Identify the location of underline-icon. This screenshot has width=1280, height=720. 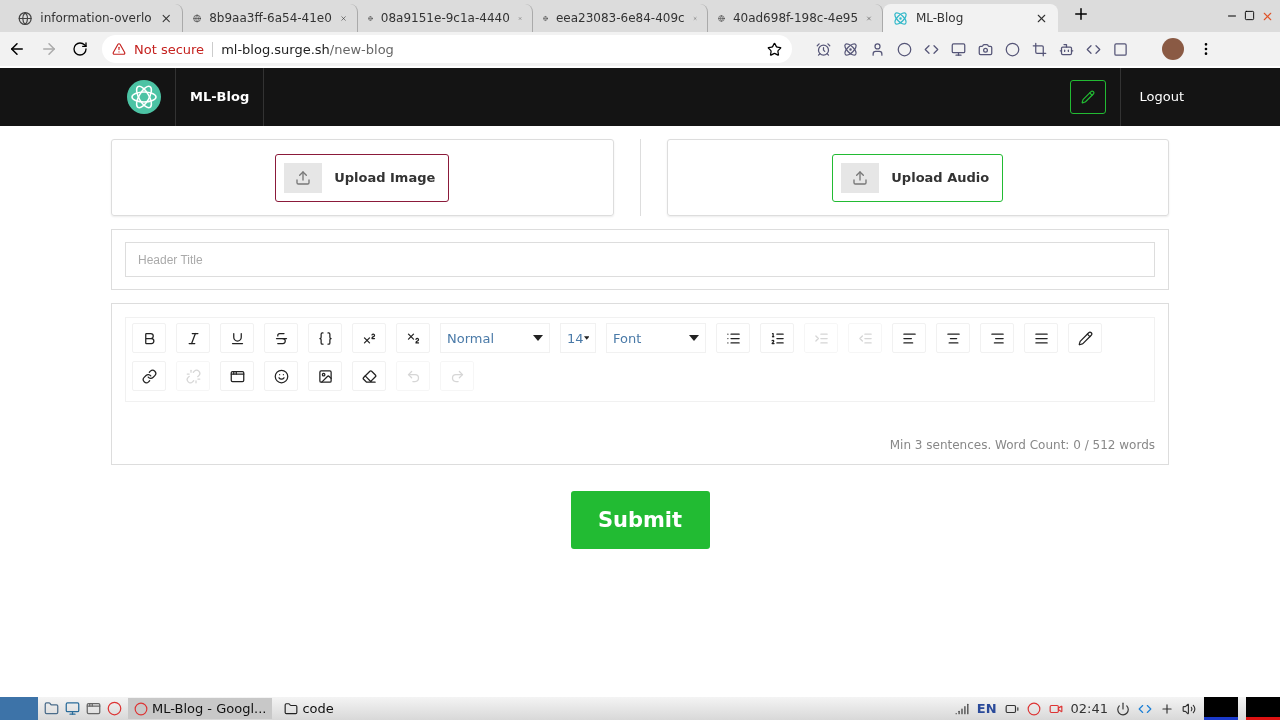
(237, 338).